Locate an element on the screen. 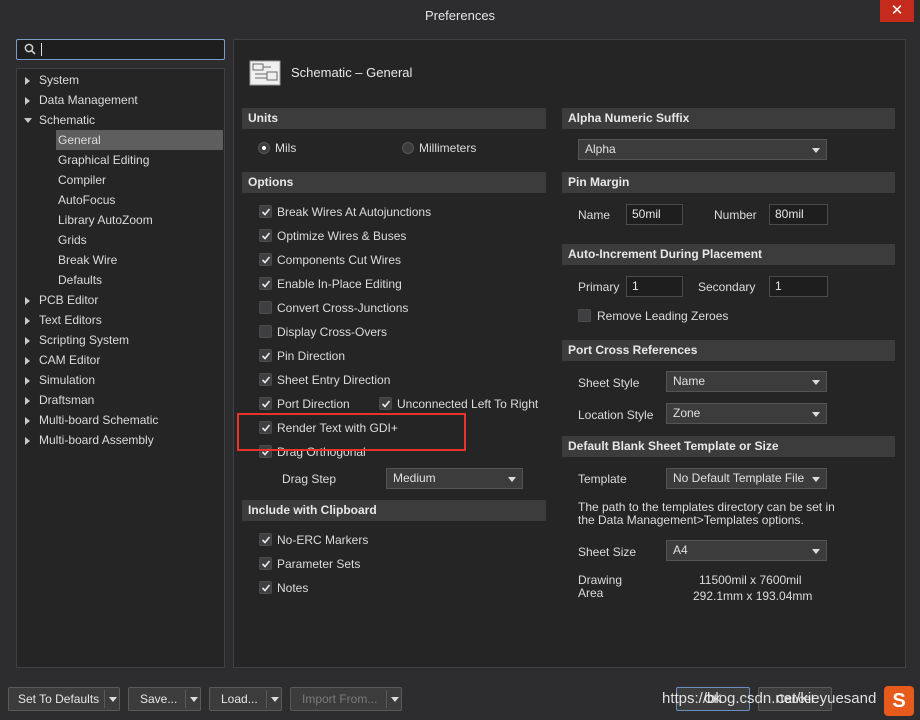 The width and height of the screenshot is (920, 720). sheet-style-label: Sheet Style is located at coordinates (609, 383).